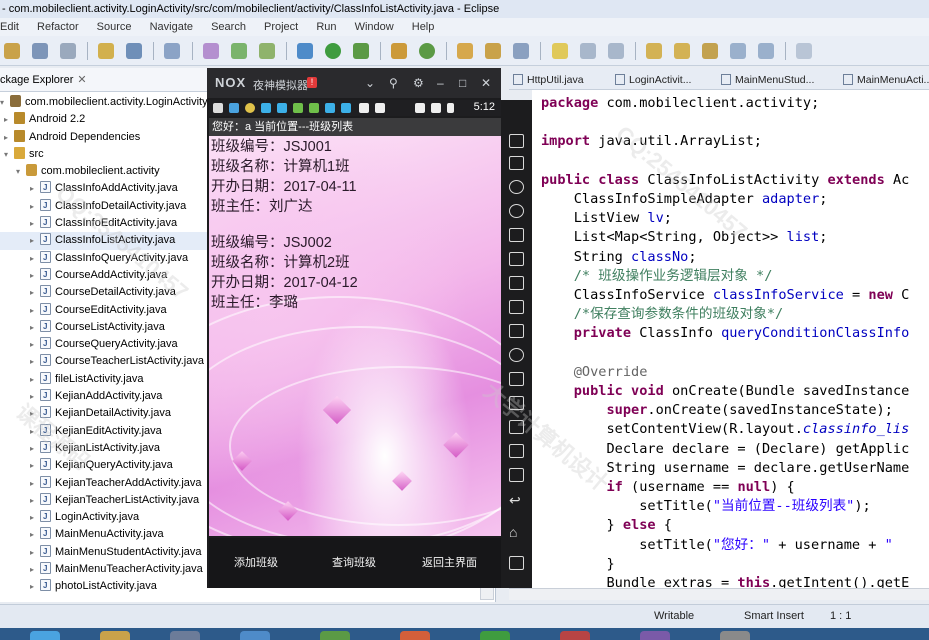  What do you see at coordinates (423, 27) in the screenshot?
I see `menu-help: Help` at bounding box center [423, 27].